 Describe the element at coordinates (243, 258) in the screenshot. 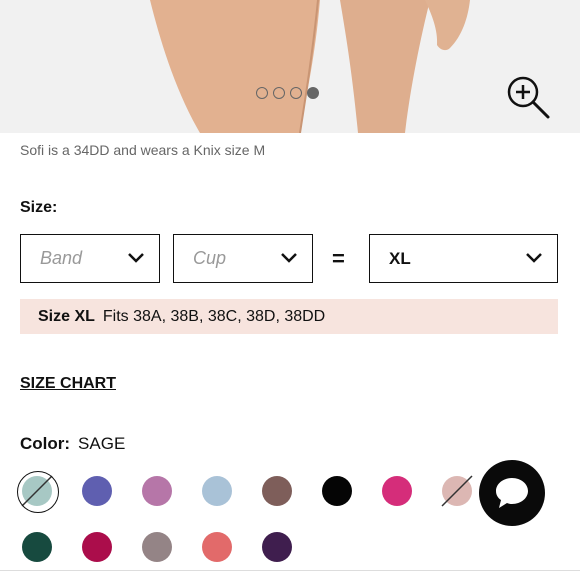

I see `cup-select: Cup` at that location.